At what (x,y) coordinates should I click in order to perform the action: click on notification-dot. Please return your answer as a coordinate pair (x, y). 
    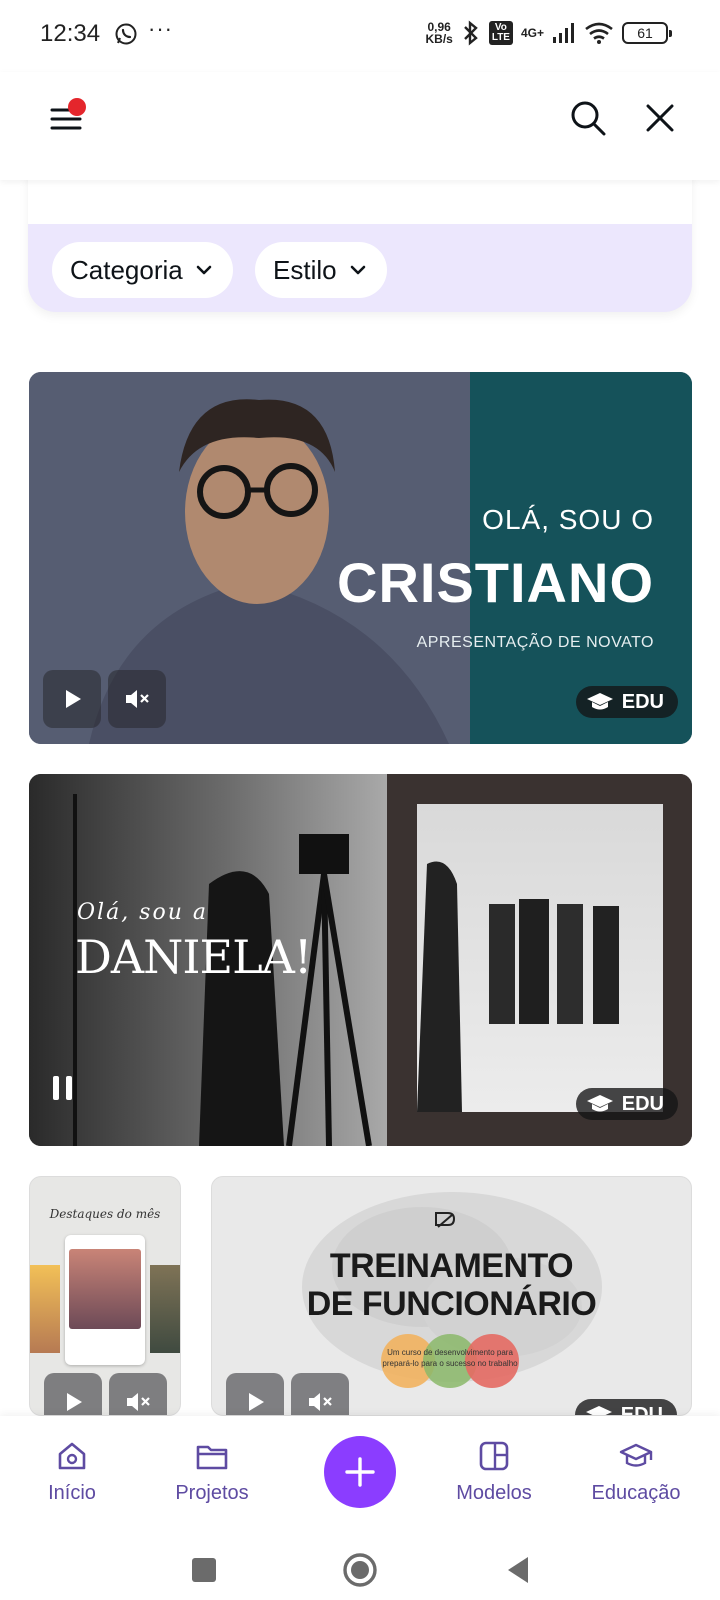
    Looking at the image, I should click on (77, 107).